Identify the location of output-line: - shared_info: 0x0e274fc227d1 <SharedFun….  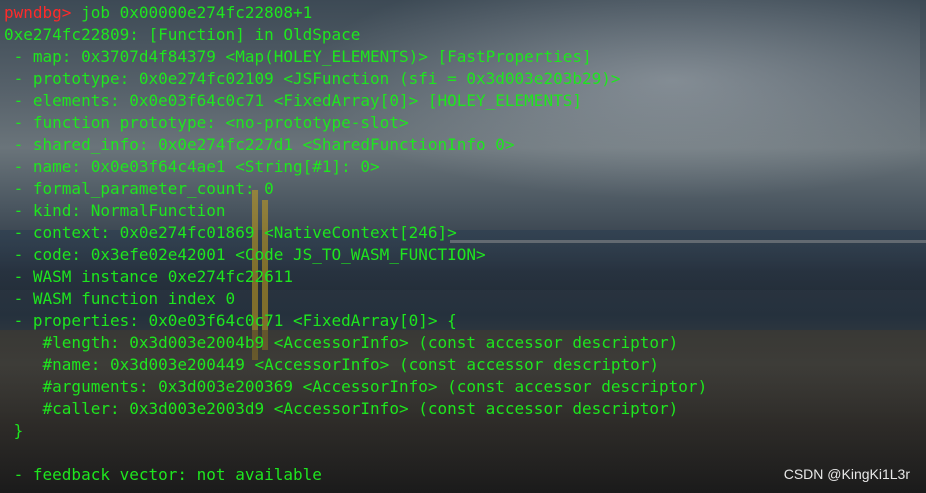
(259, 144).